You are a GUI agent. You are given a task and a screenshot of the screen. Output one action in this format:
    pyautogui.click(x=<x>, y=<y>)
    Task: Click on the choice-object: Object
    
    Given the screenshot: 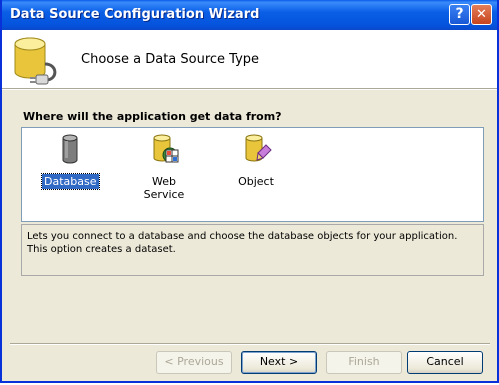 What is the action you would take?
    pyautogui.click(x=256, y=161)
    